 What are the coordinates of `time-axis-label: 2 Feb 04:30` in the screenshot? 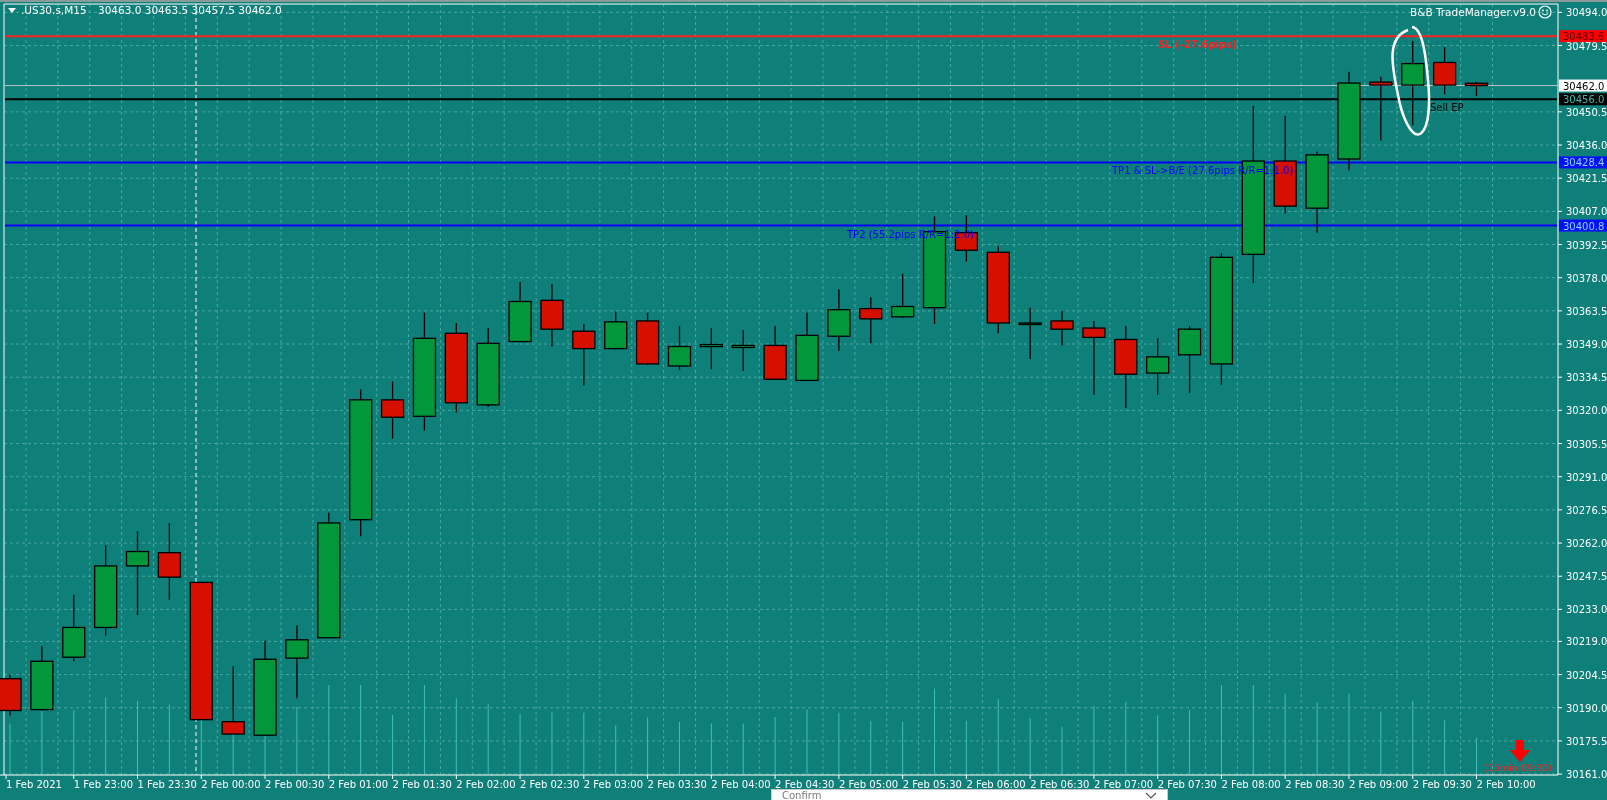 It's located at (805, 784).